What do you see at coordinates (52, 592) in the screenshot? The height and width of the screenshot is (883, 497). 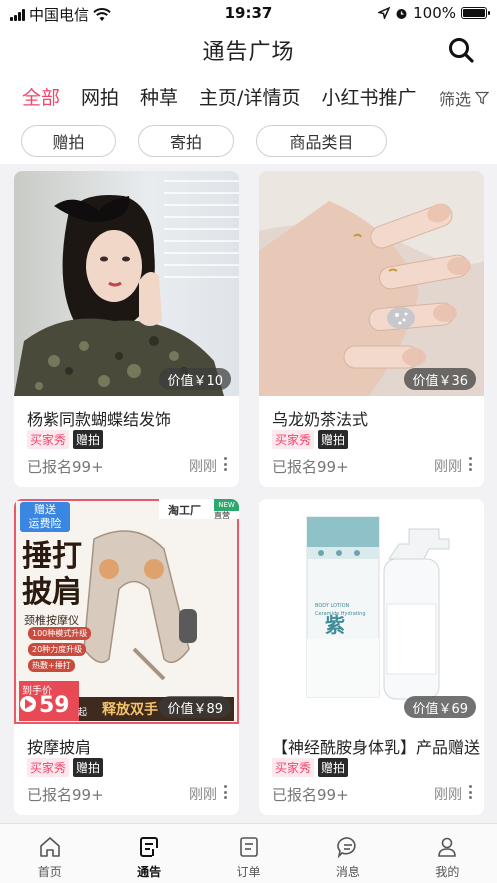 I see `promo-big2: 披肩` at bounding box center [52, 592].